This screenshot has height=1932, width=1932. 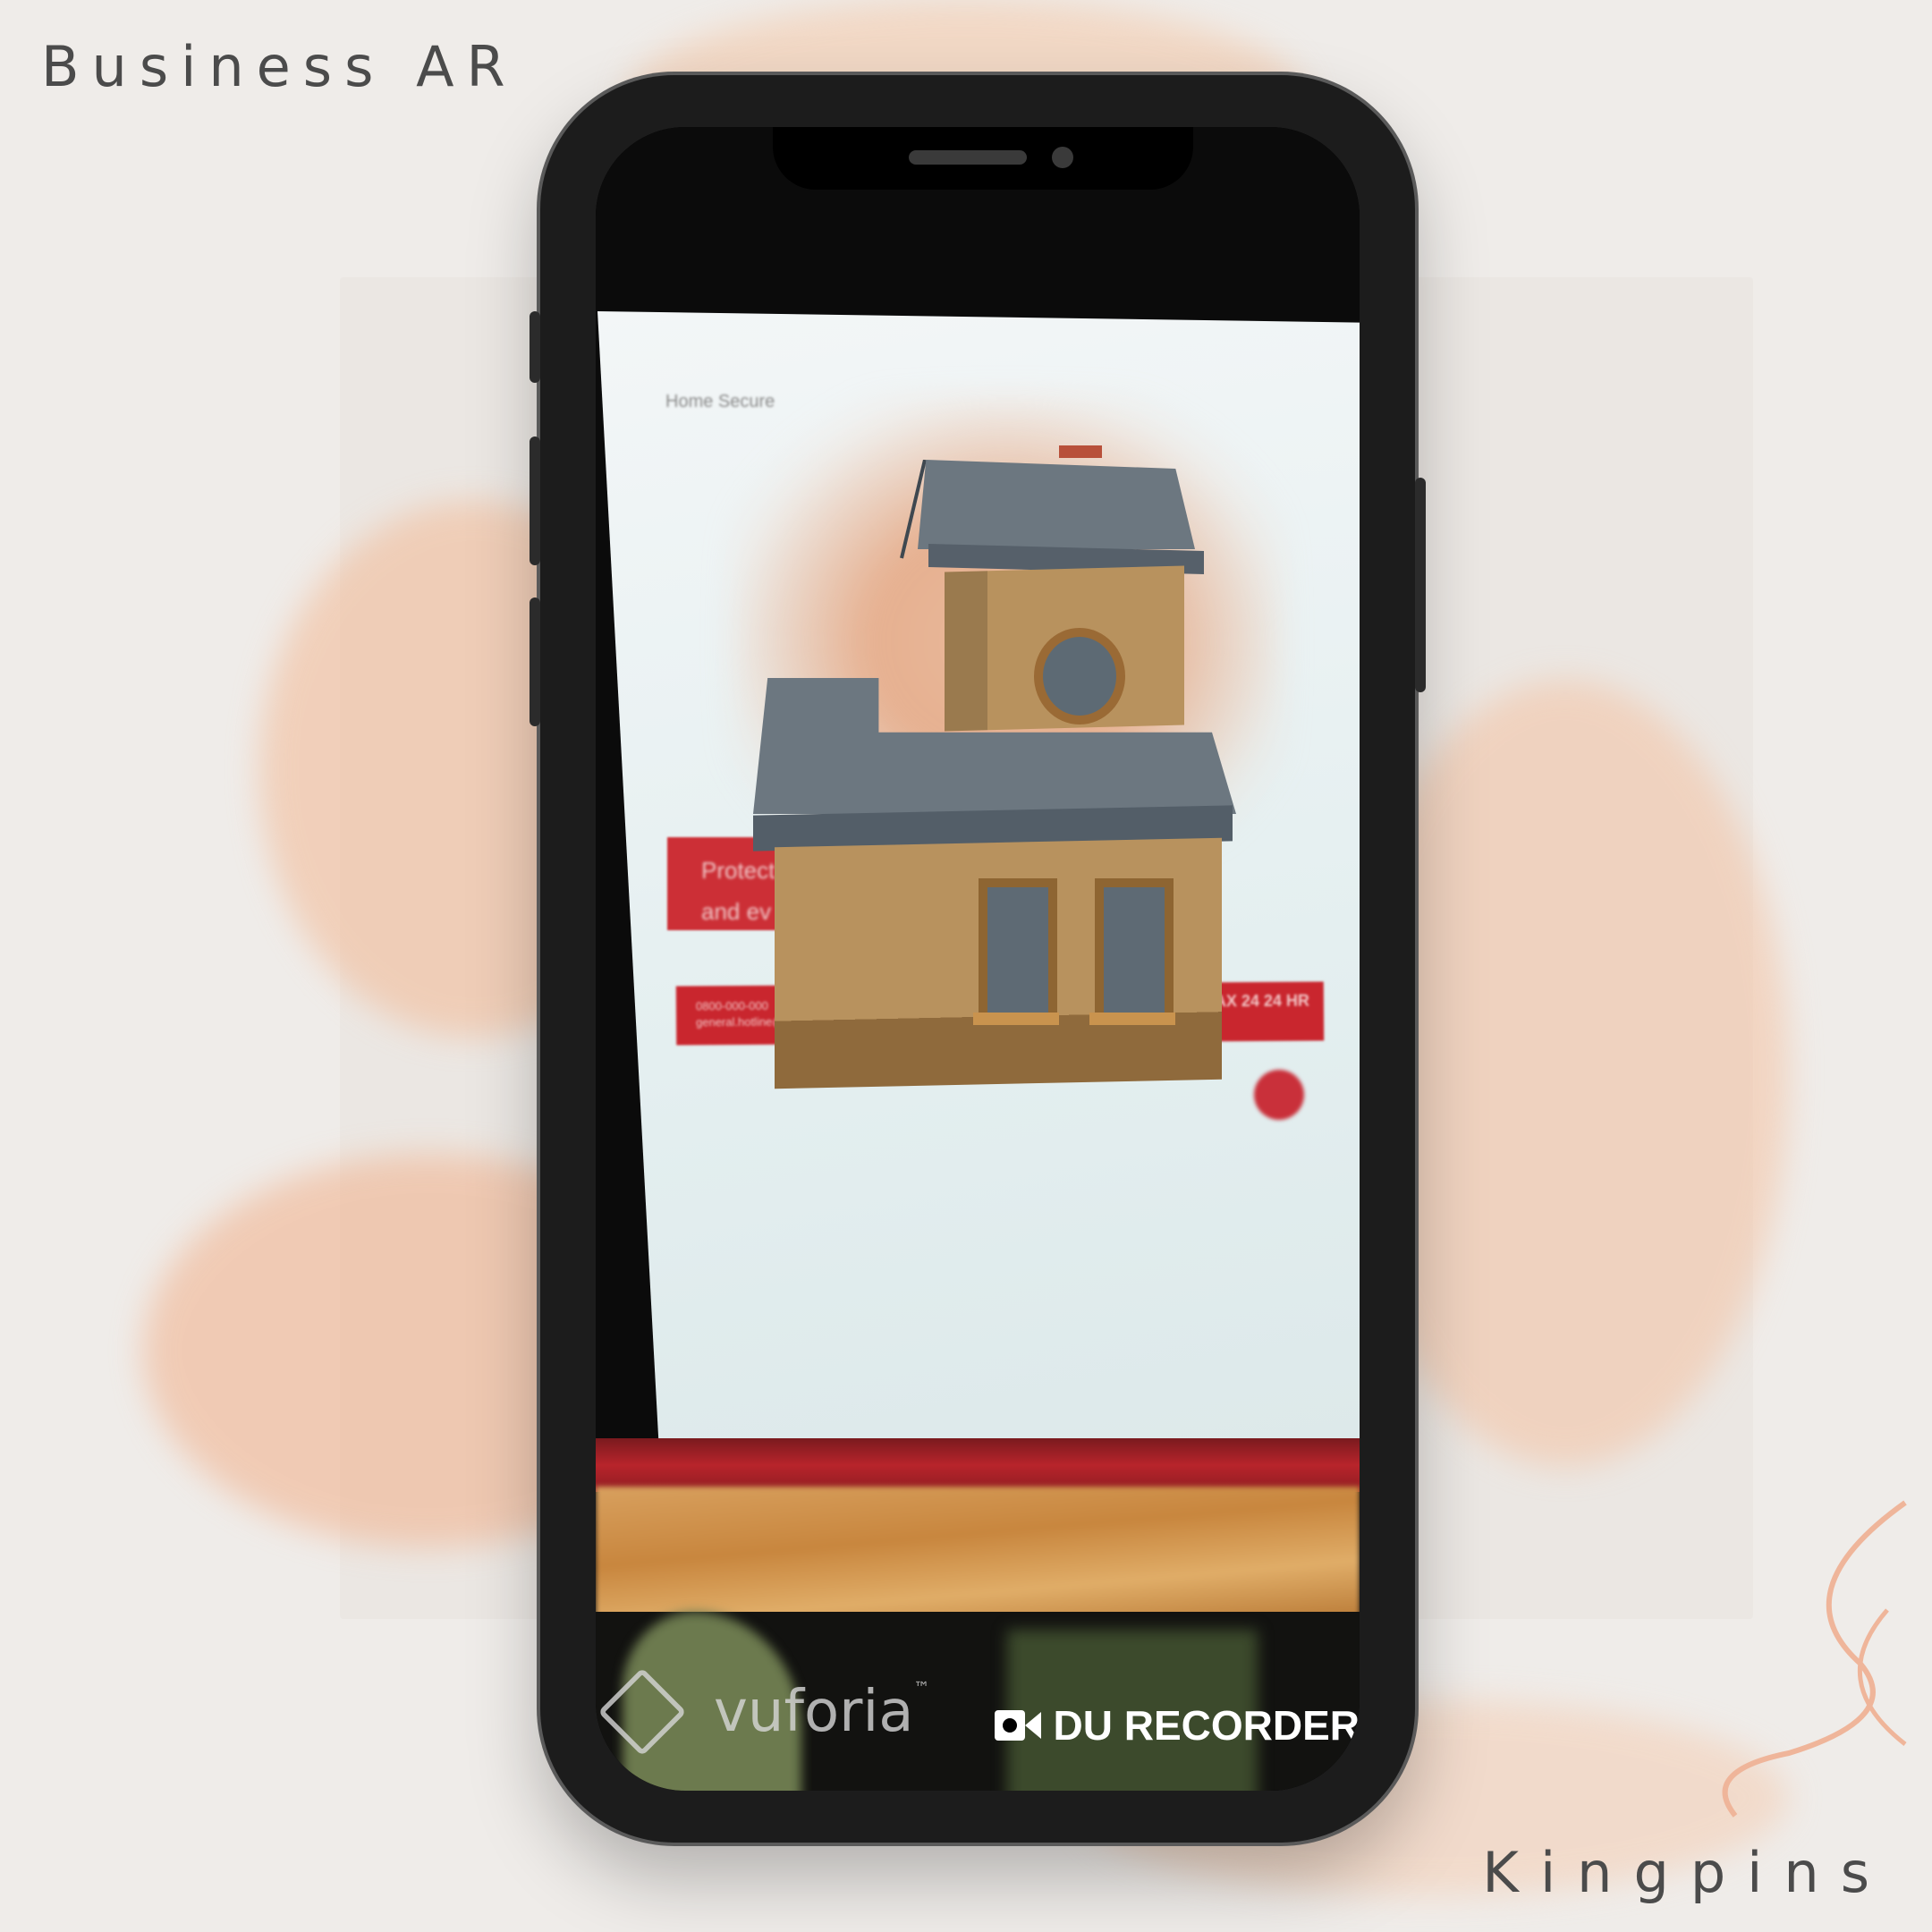 What do you see at coordinates (1420, 585) in the screenshot?
I see `phone-power-button` at bounding box center [1420, 585].